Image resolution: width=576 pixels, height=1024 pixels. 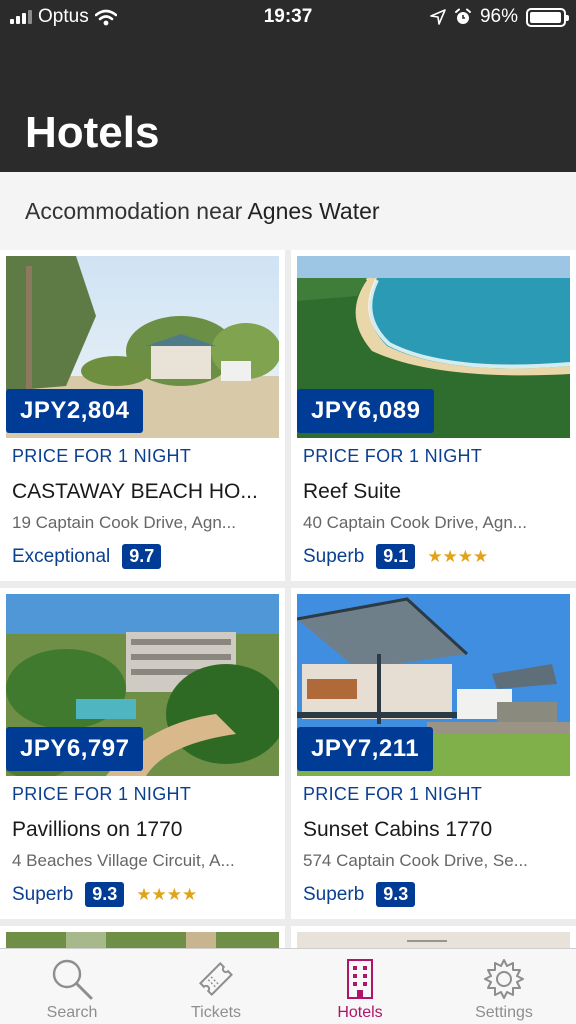 What do you see at coordinates (547, 17) in the screenshot?
I see `battery-icon` at bounding box center [547, 17].